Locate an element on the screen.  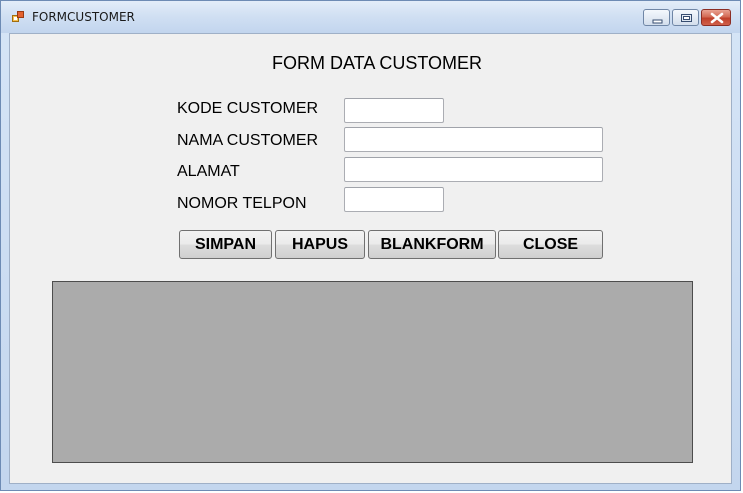
alamat-input is located at coordinates (473, 169).